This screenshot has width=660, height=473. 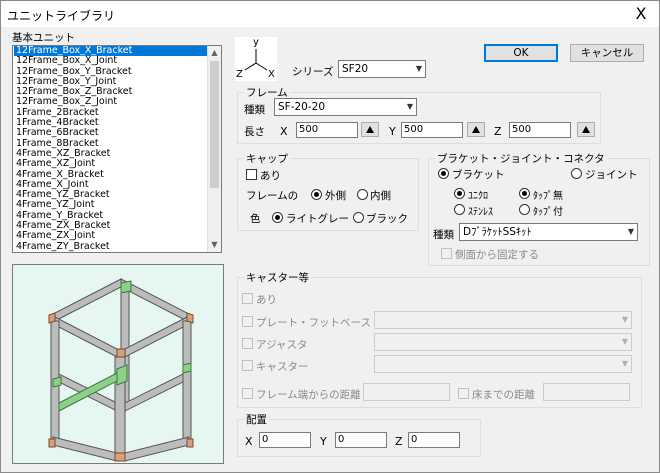 I want to click on plate-select: ▼, so click(x=503, y=320).